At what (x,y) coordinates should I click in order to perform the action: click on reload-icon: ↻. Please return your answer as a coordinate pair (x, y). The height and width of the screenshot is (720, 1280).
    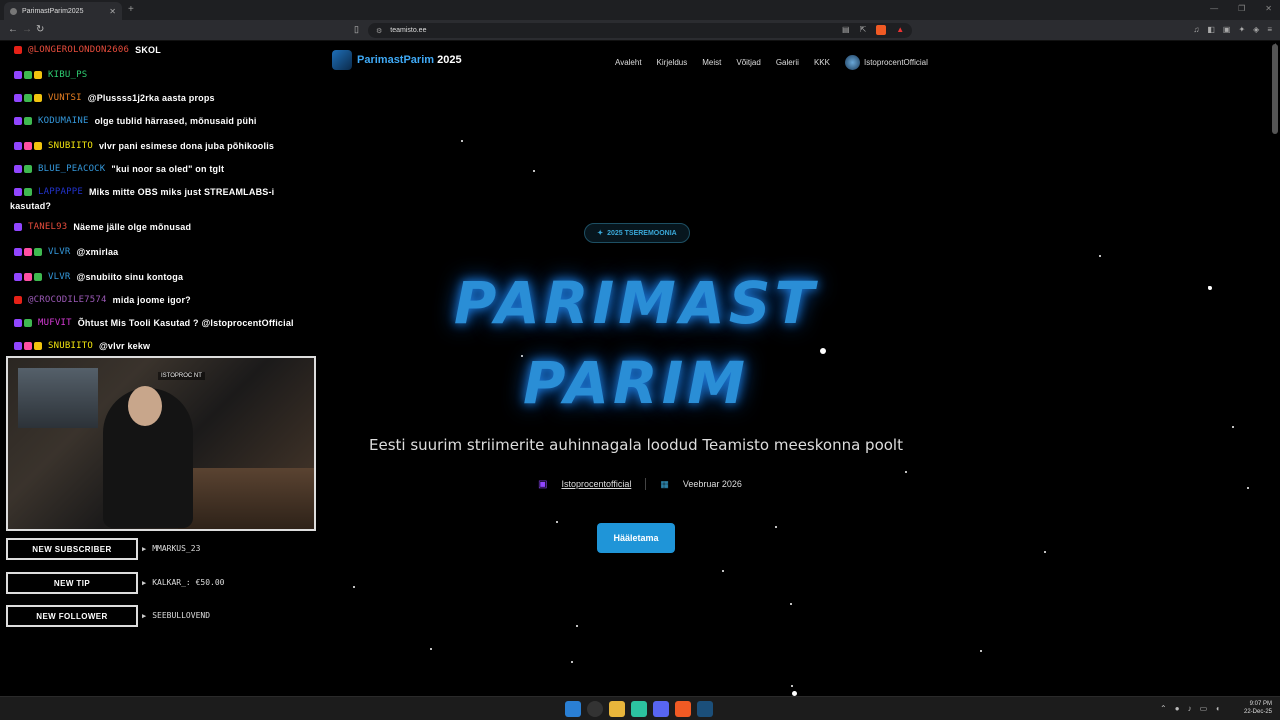
    Looking at the image, I should click on (40, 29).